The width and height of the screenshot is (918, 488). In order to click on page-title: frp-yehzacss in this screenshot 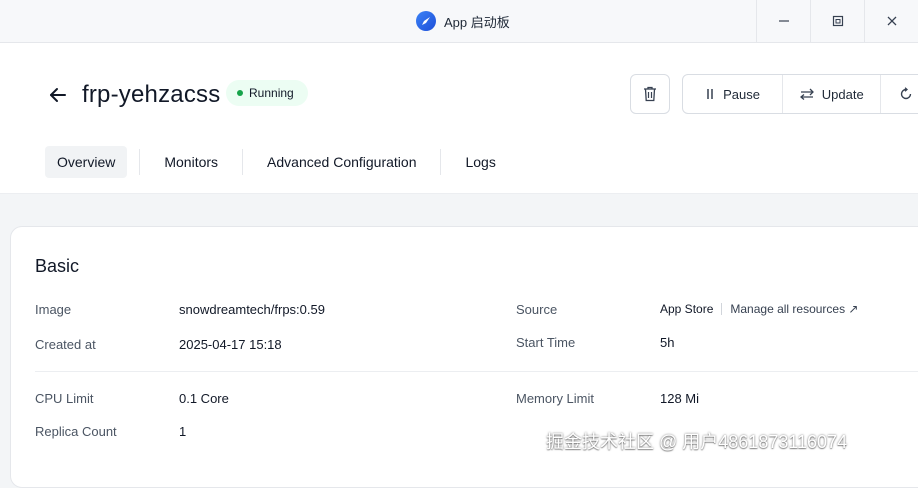, I will do `click(151, 94)`.